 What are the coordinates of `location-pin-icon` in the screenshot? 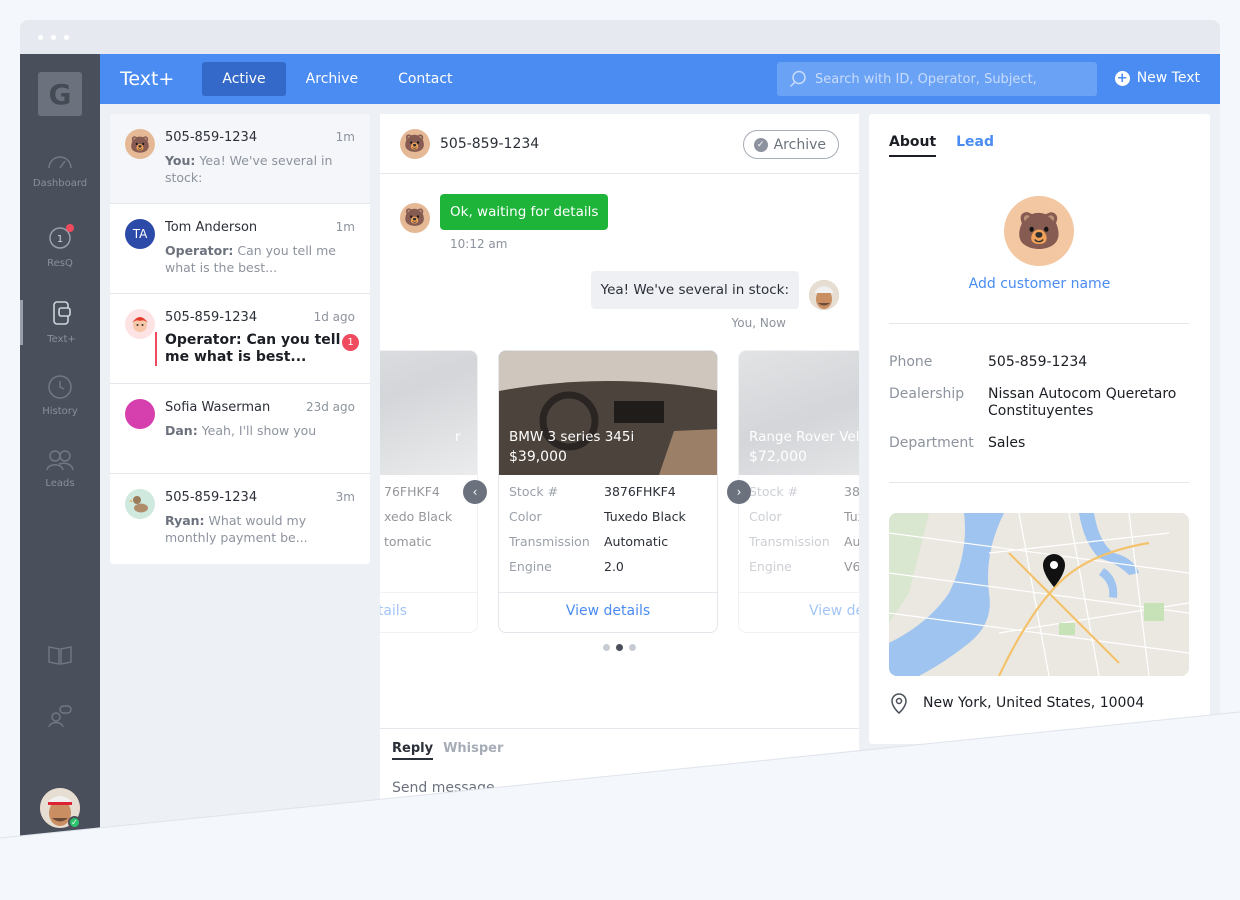 It's located at (899, 703).